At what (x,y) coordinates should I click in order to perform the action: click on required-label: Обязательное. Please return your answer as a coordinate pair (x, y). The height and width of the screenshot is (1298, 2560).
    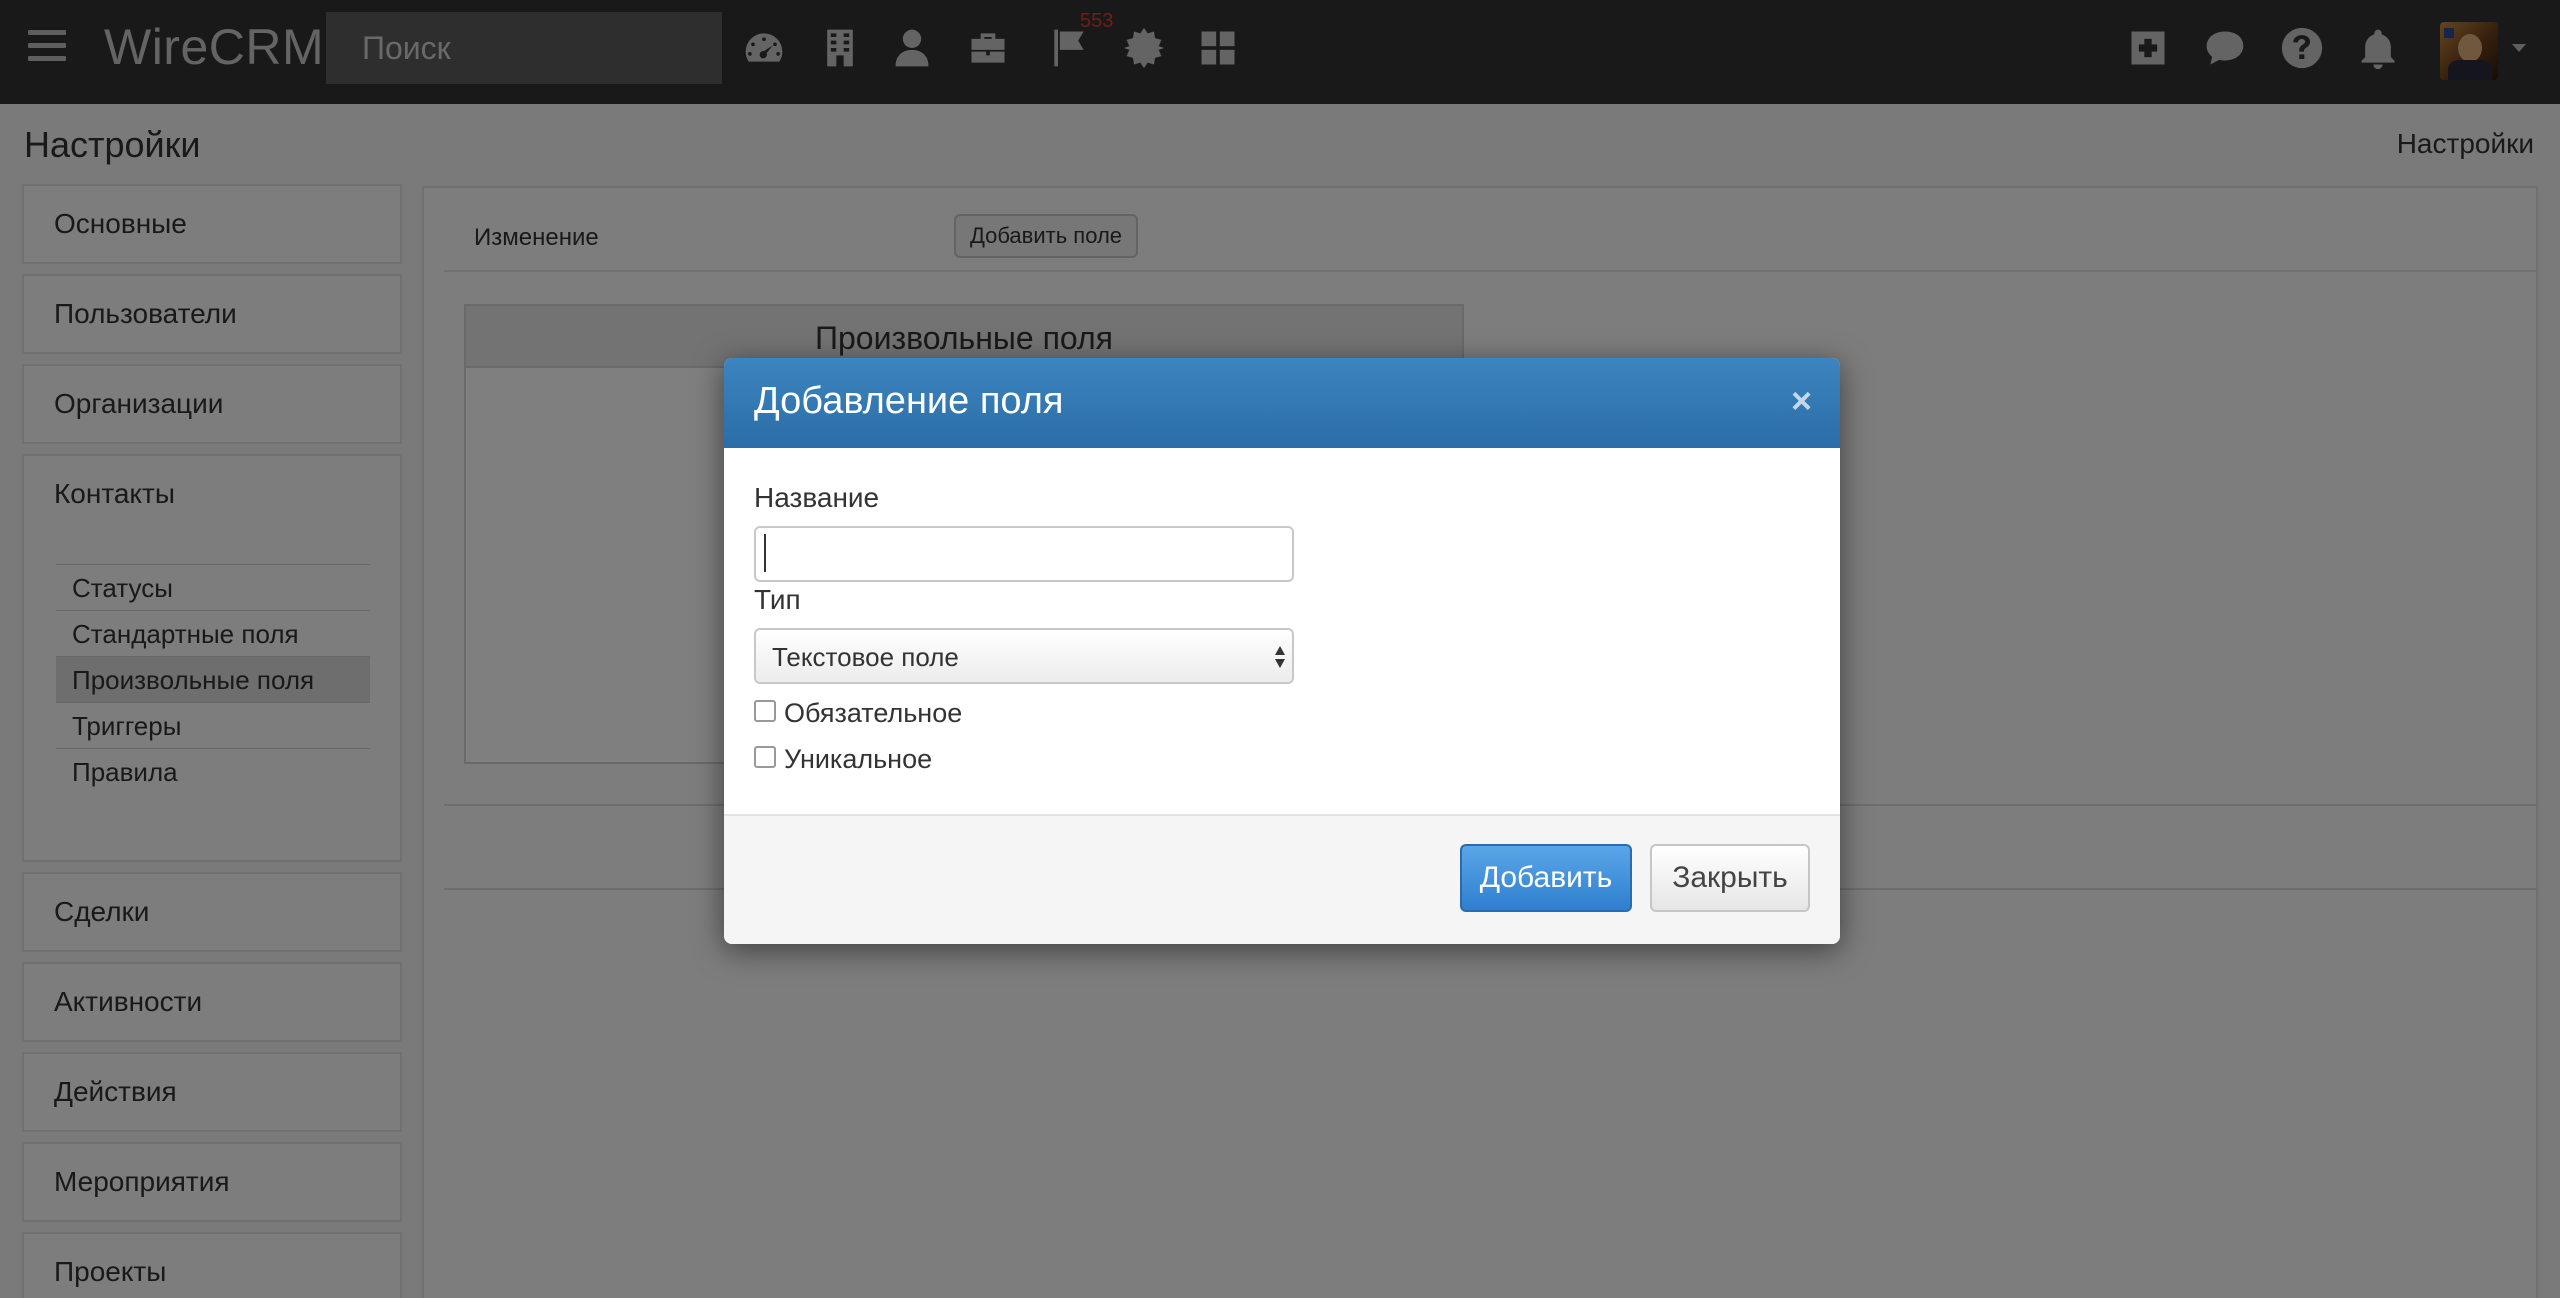
    Looking at the image, I should click on (873, 713).